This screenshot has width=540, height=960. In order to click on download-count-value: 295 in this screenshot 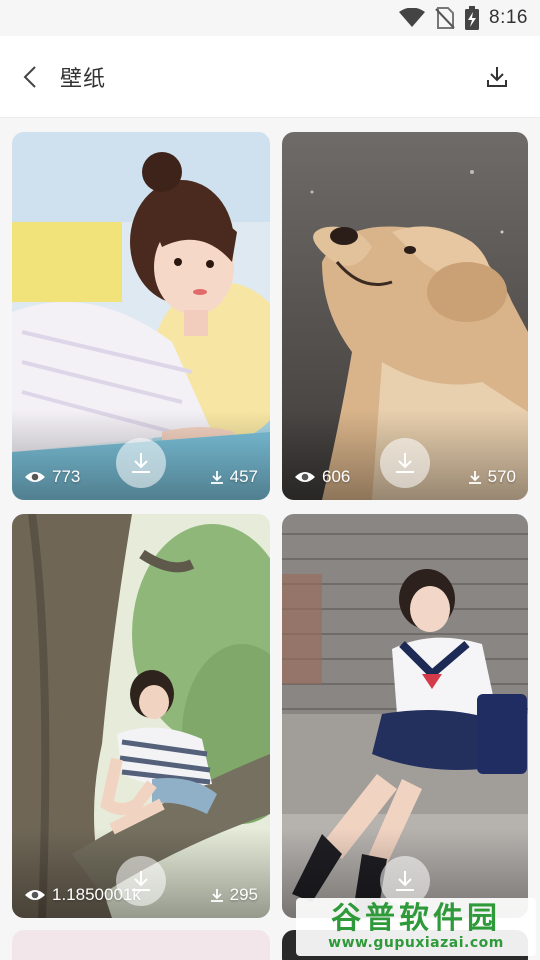, I will do `click(243, 894)`.